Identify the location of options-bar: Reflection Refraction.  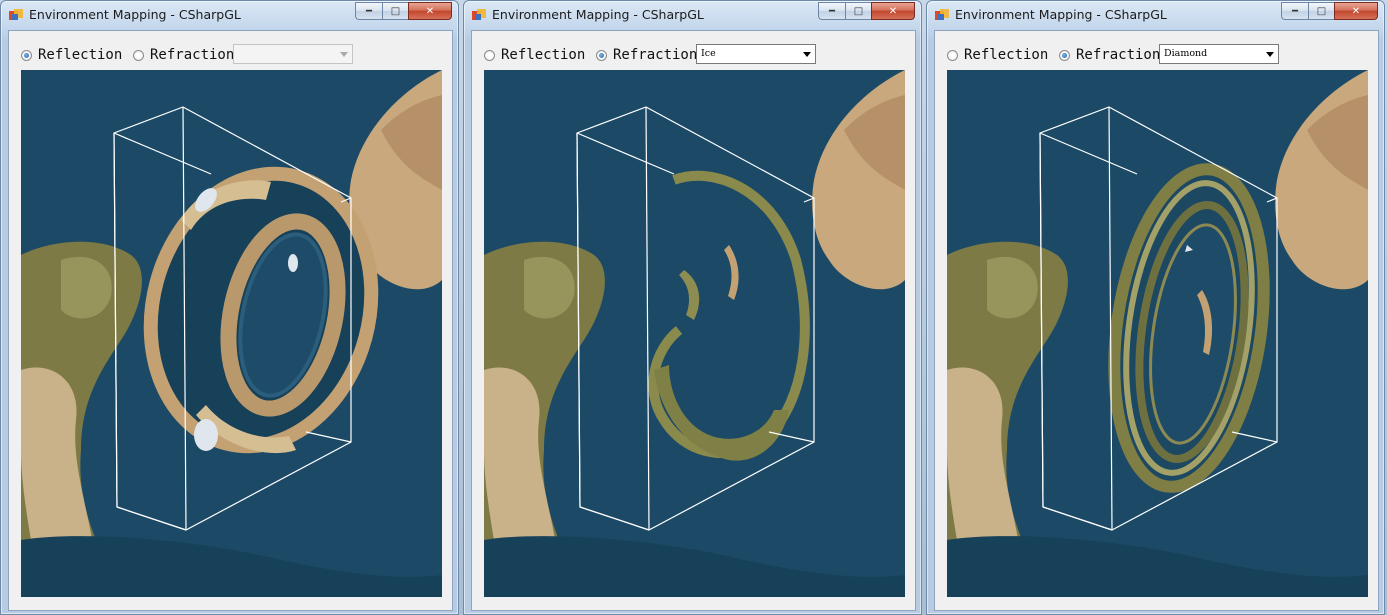
(230, 50).